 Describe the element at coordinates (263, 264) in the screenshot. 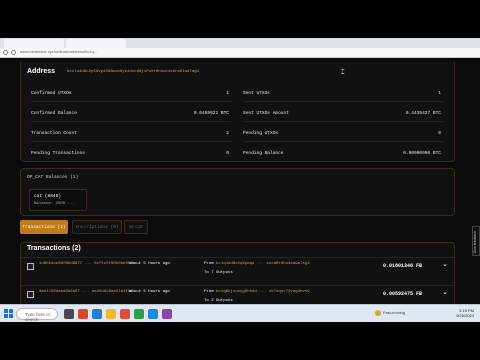

I see `tx-from-address: bc1q4dd8c2q9pmqa ... xccbRr0hu4ea9a7ag3` at that location.